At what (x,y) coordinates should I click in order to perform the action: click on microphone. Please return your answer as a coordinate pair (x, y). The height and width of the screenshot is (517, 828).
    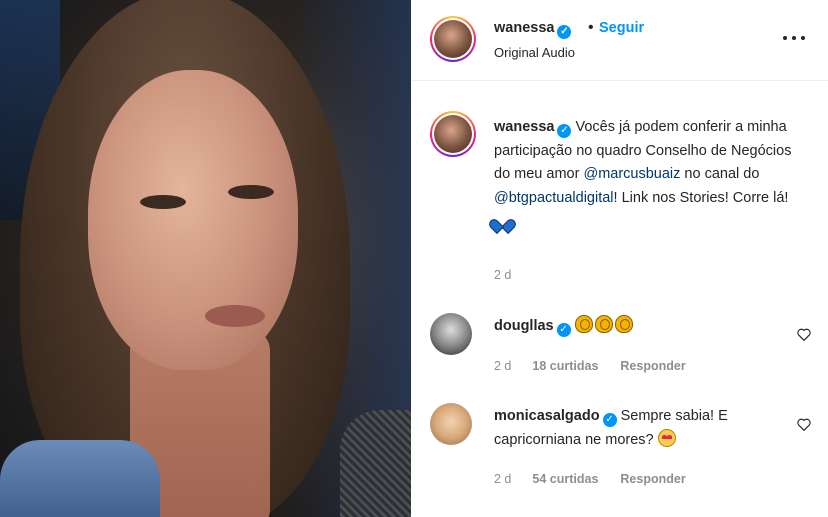
    Looking at the image, I should click on (375, 463).